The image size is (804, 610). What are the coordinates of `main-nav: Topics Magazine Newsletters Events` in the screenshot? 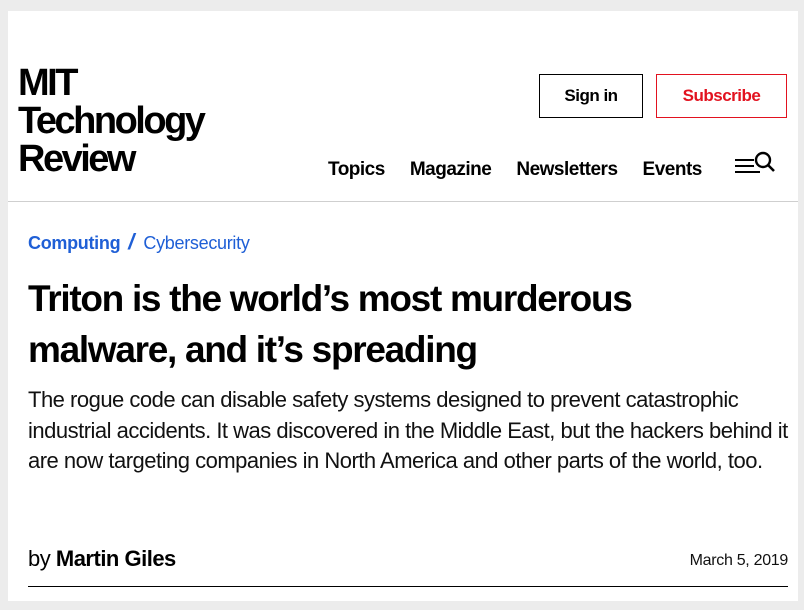 It's located at (527, 170).